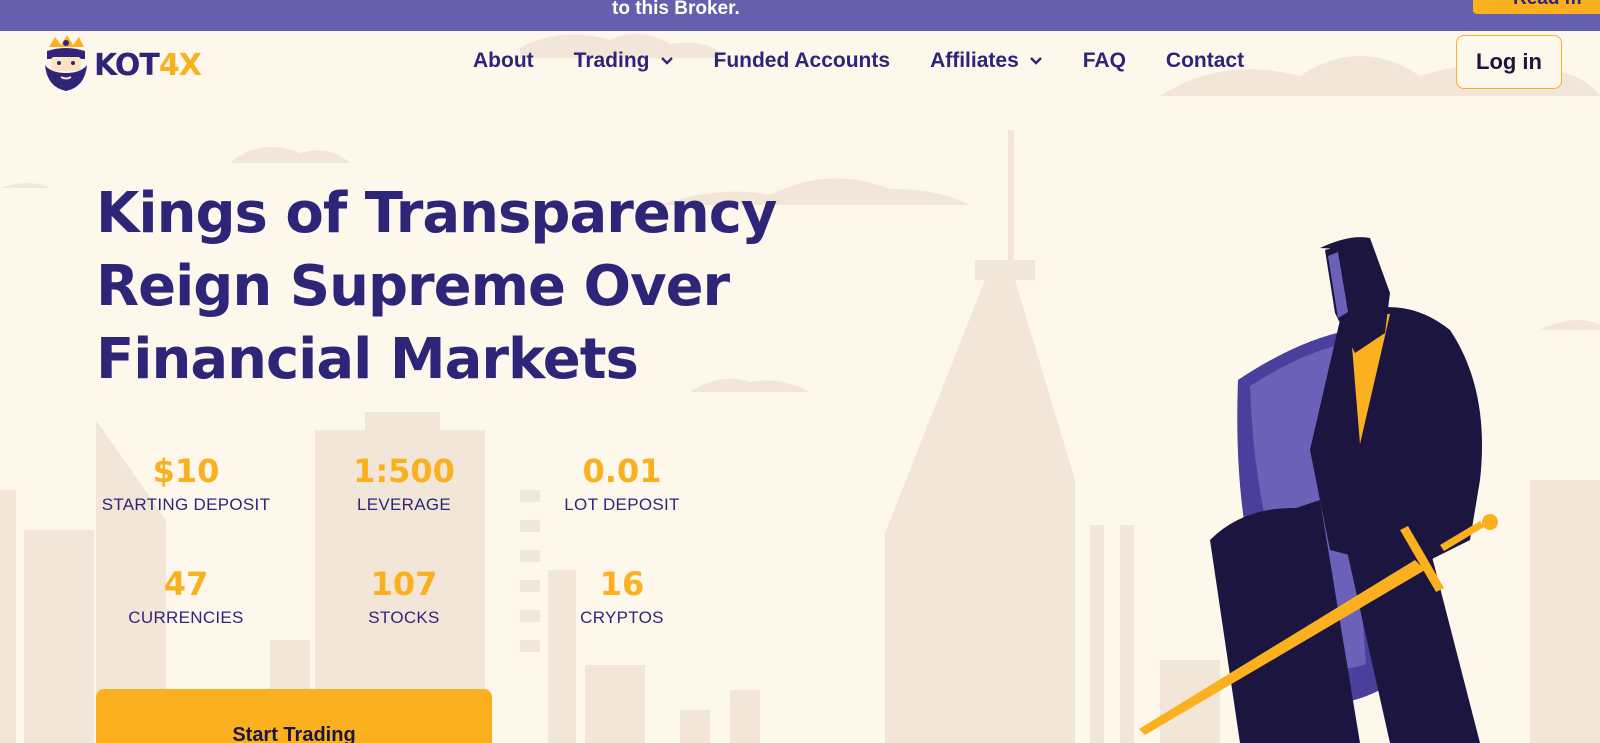  What do you see at coordinates (127, 65) in the screenshot?
I see `brand-name-part1: KOT` at bounding box center [127, 65].